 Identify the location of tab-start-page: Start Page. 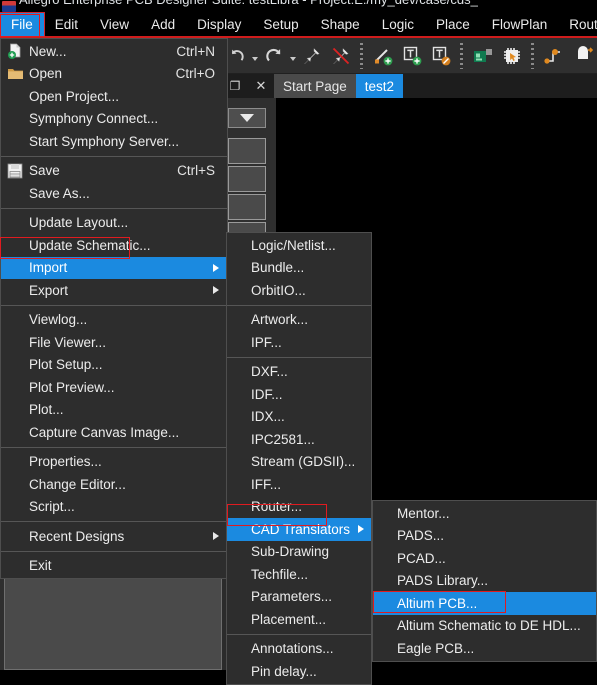
(315, 86).